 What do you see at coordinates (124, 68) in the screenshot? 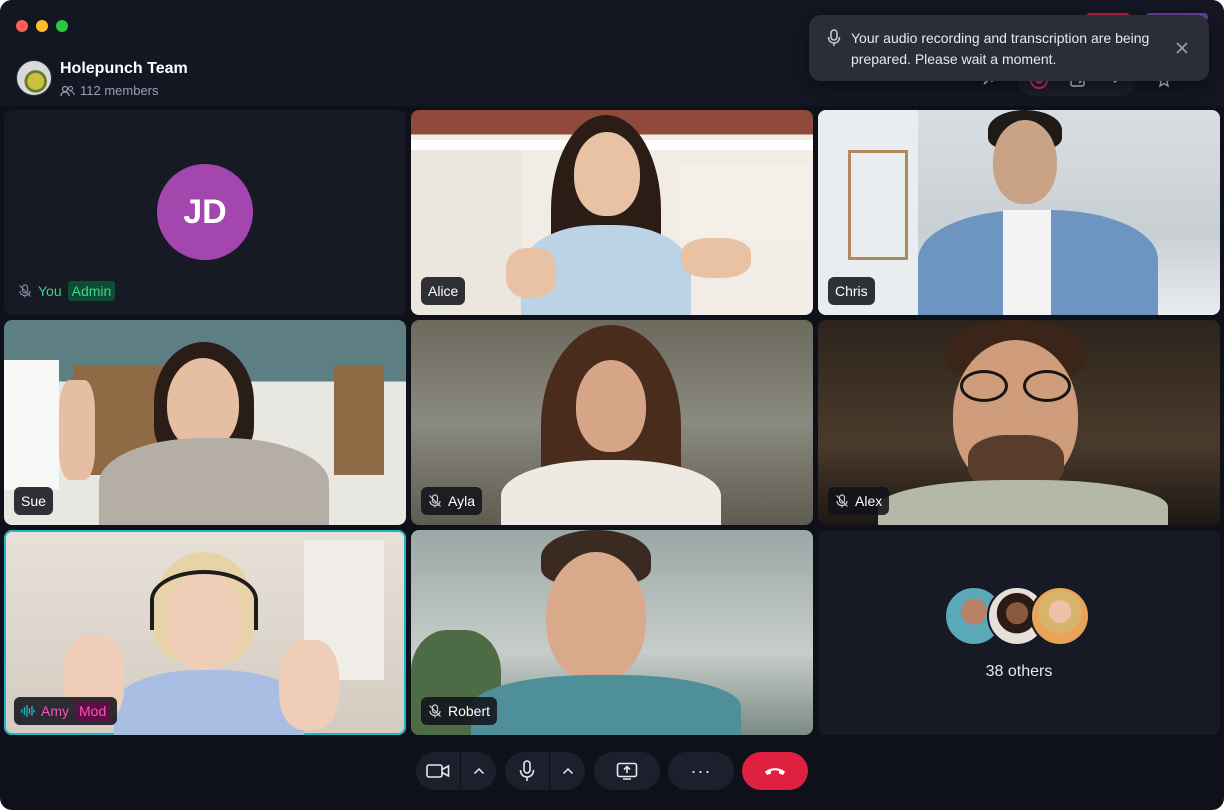
I see `team-name: Holepunch Team` at bounding box center [124, 68].